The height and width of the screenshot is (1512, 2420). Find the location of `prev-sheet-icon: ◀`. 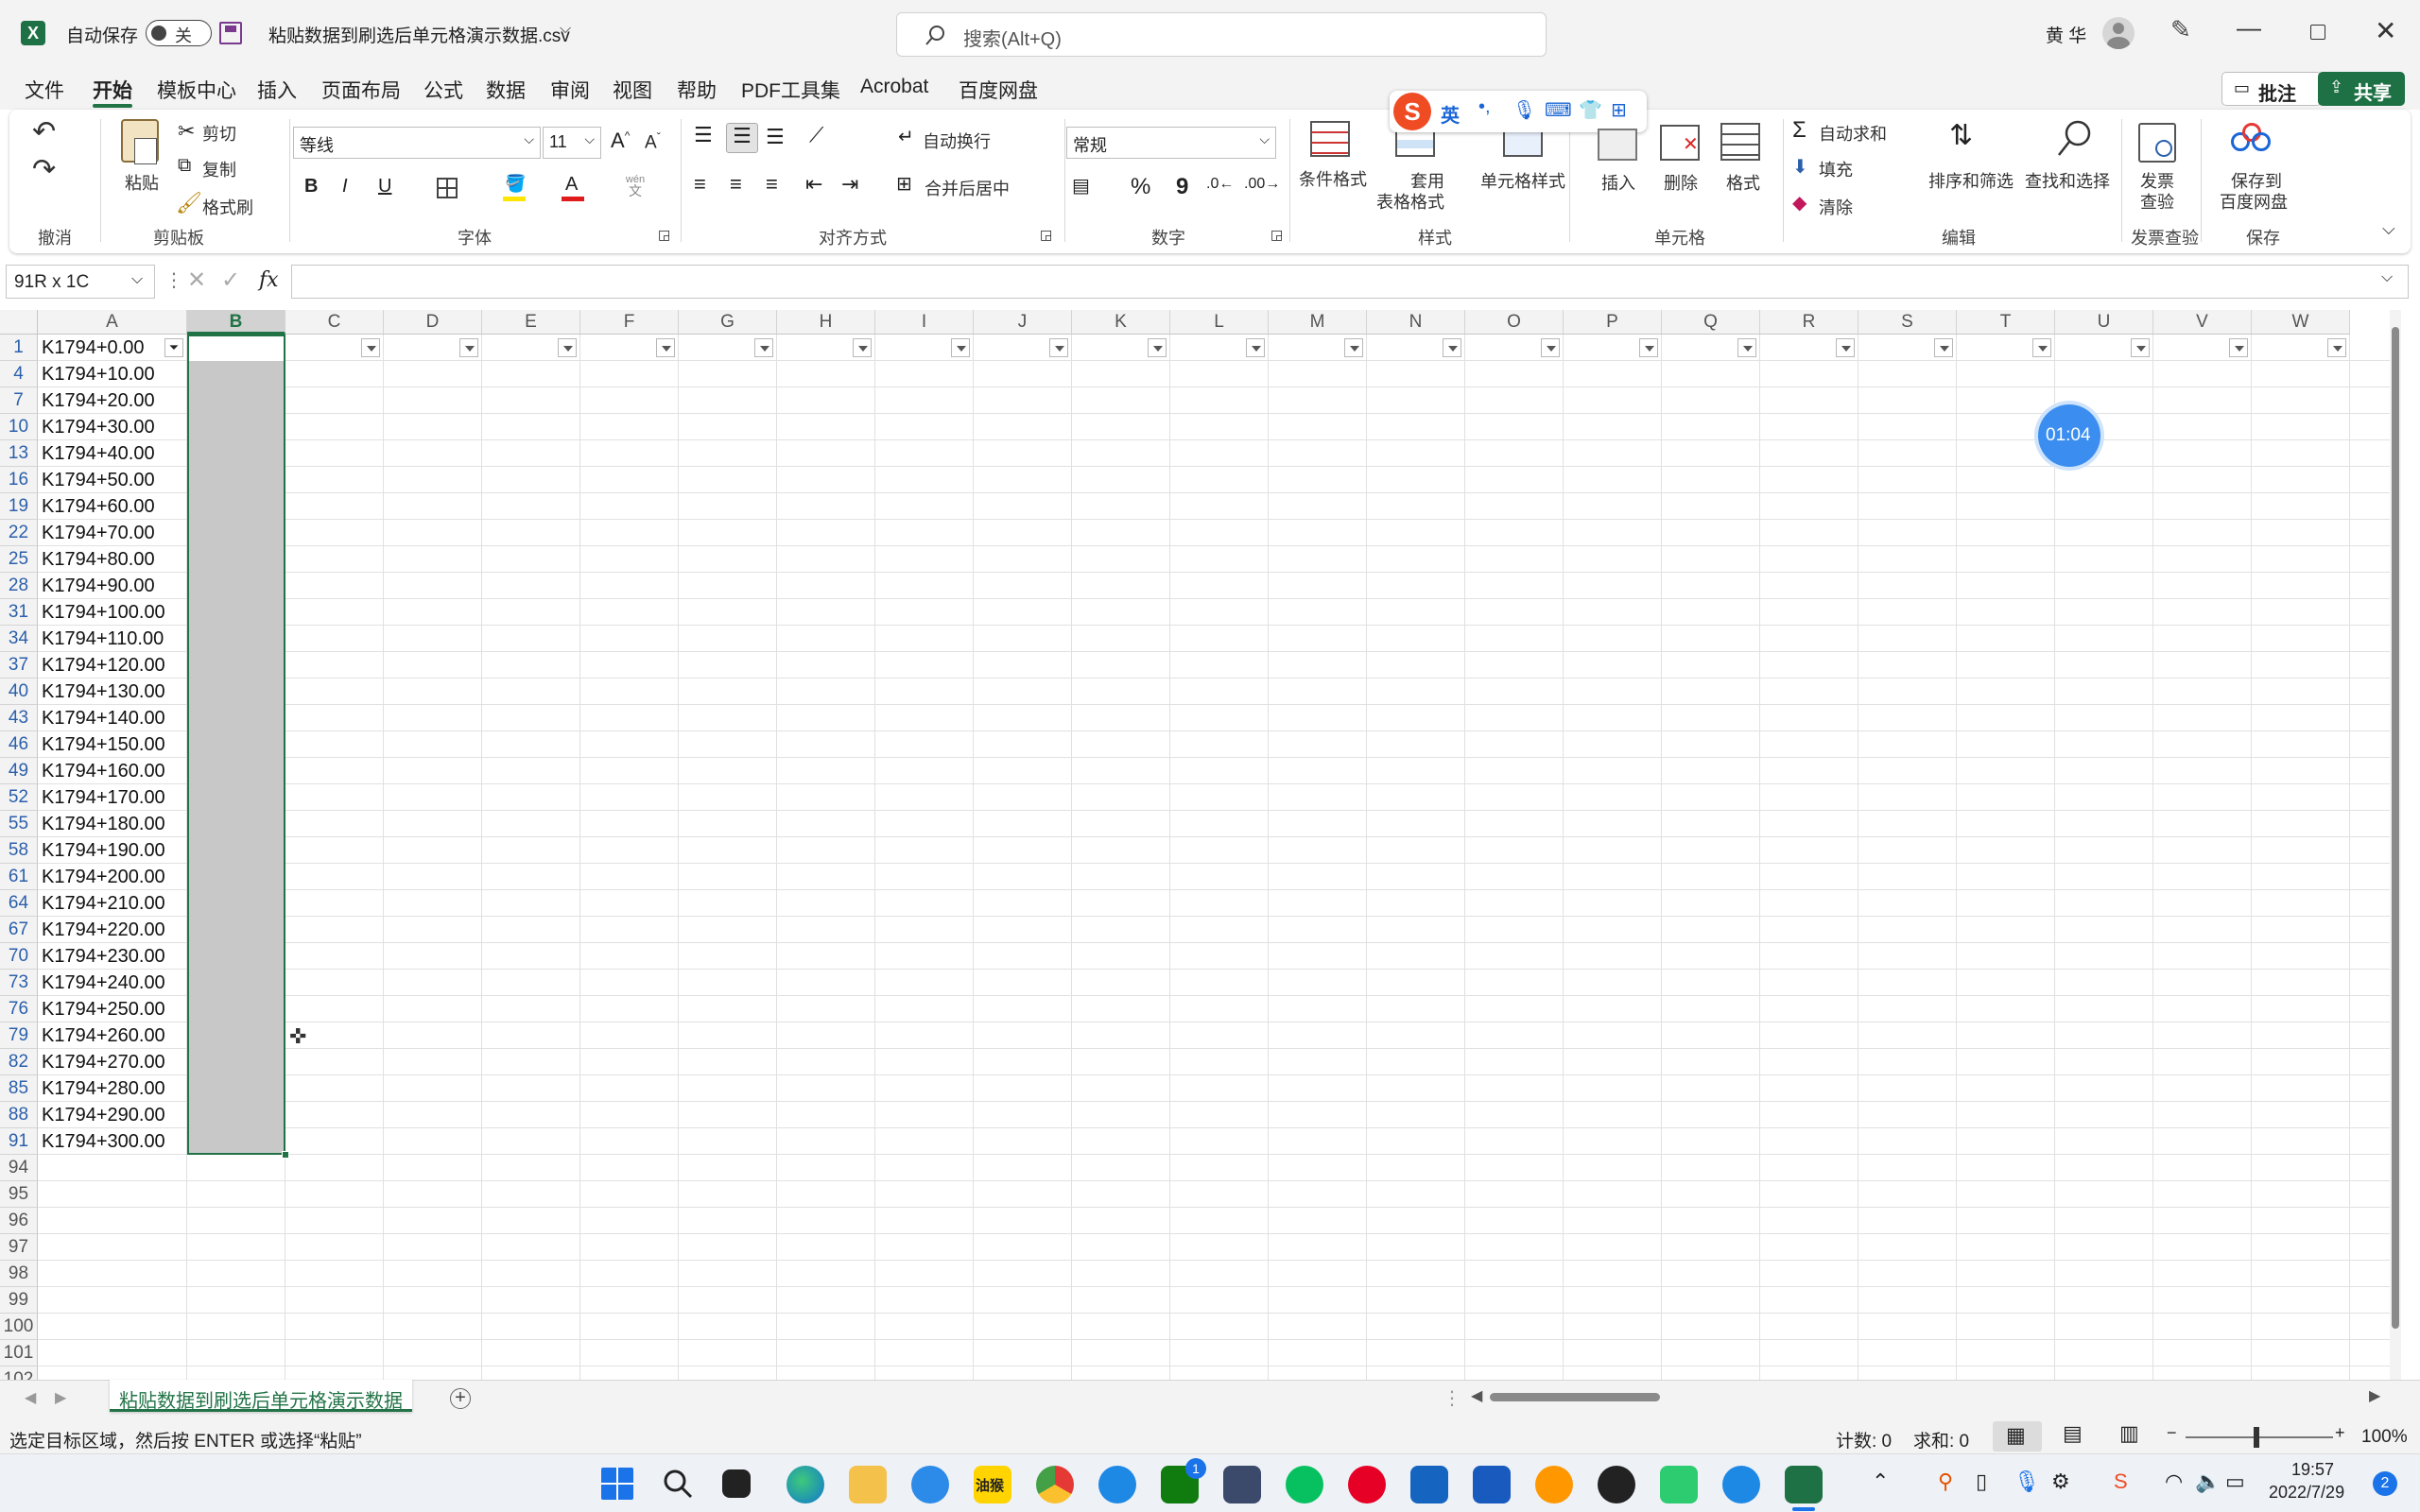

prev-sheet-icon: ◀ is located at coordinates (30, 1397).